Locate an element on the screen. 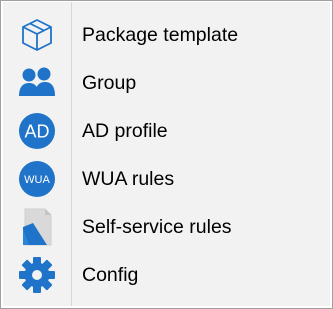 The height and width of the screenshot is (309, 333). wua-icon-text: WUA is located at coordinates (37, 180).